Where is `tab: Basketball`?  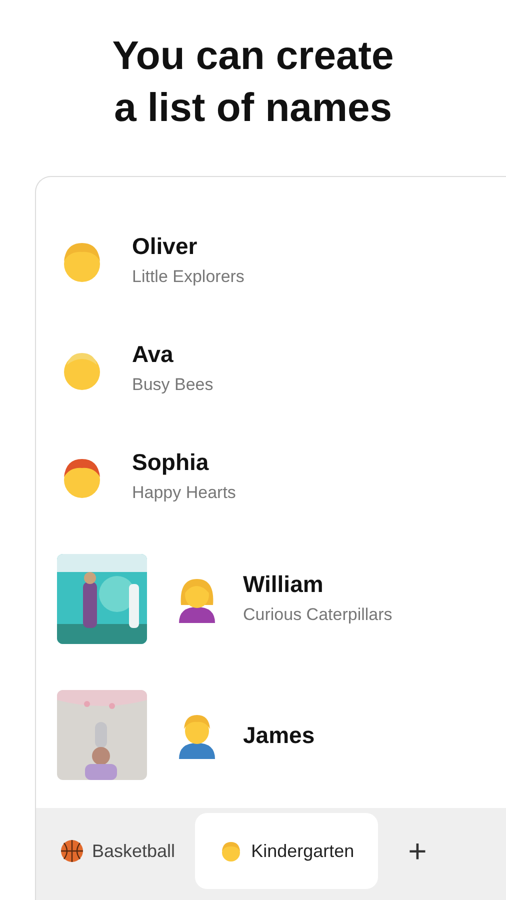 tab: Basketball is located at coordinates (118, 851).